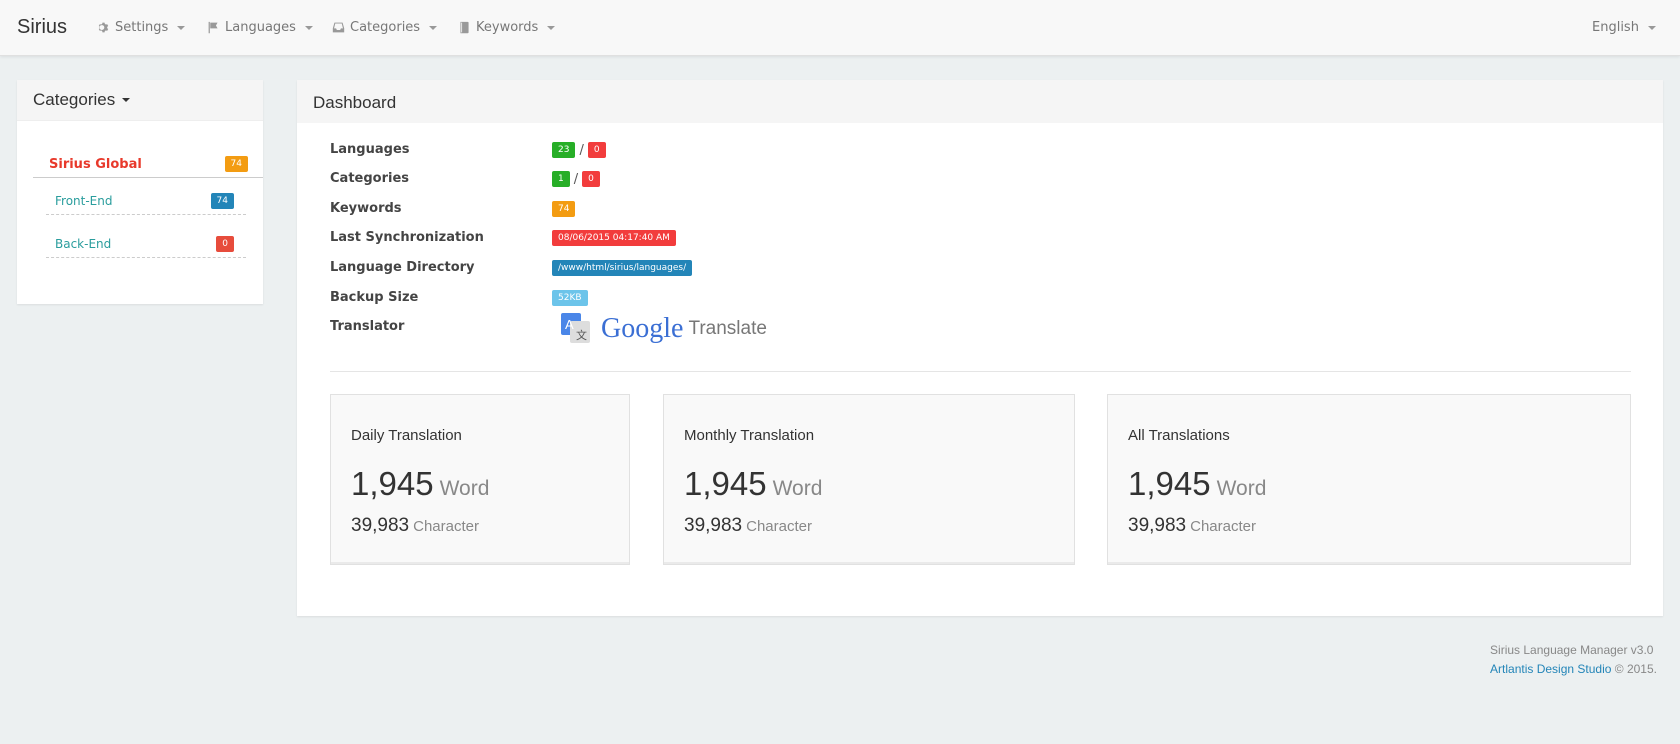  What do you see at coordinates (103, 27) in the screenshot?
I see `gear-icon` at bounding box center [103, 27].